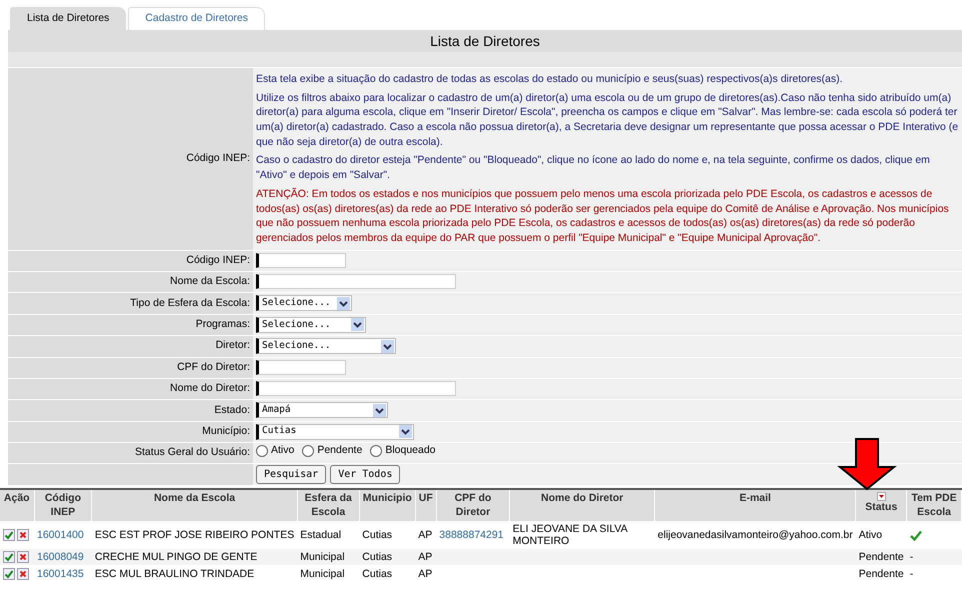 Image resolution: width=962 pixels, height=590 pixels. Describe the element at coordinates (755, 535) in the screenshot. I see `table-cell: elijeovanedasilvamonteiro@yahoo.com.br` at that location.